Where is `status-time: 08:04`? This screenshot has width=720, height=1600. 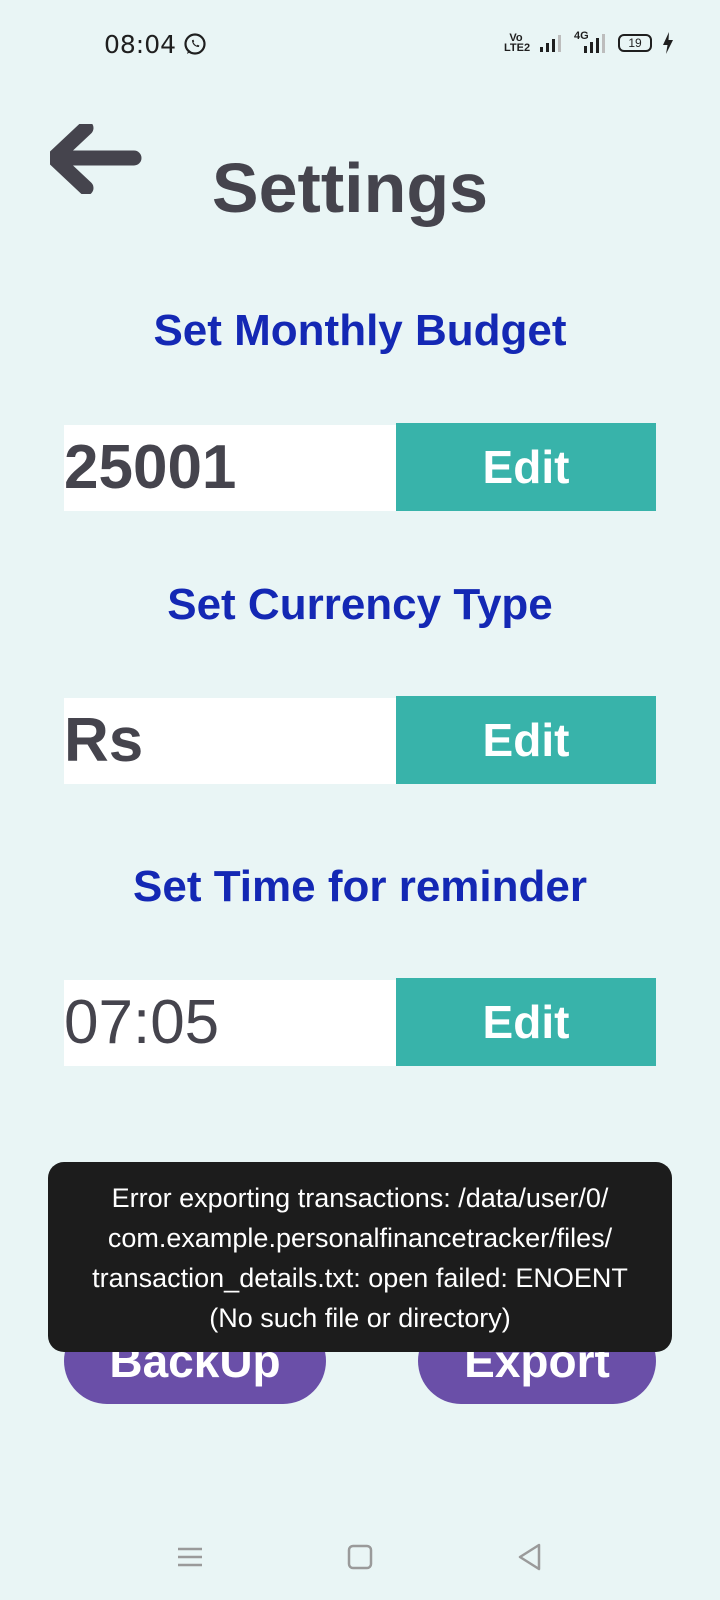 status-time: 08:04 is located at coordinates (140, 44).